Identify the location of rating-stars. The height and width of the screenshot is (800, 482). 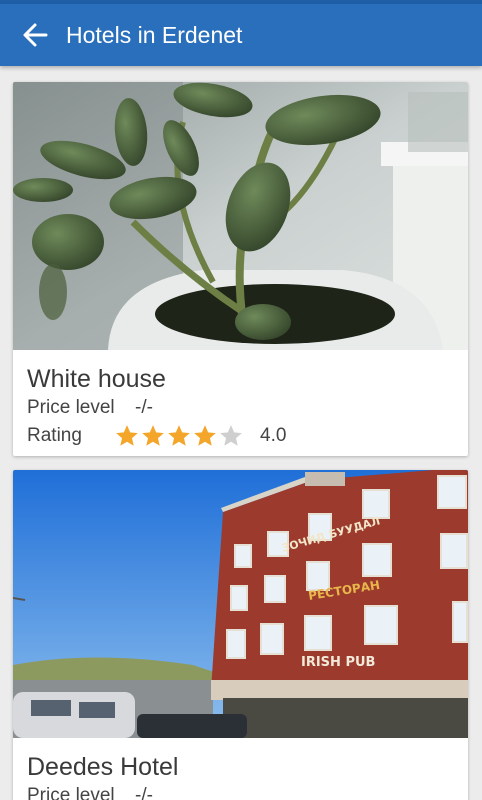
(179, 436).